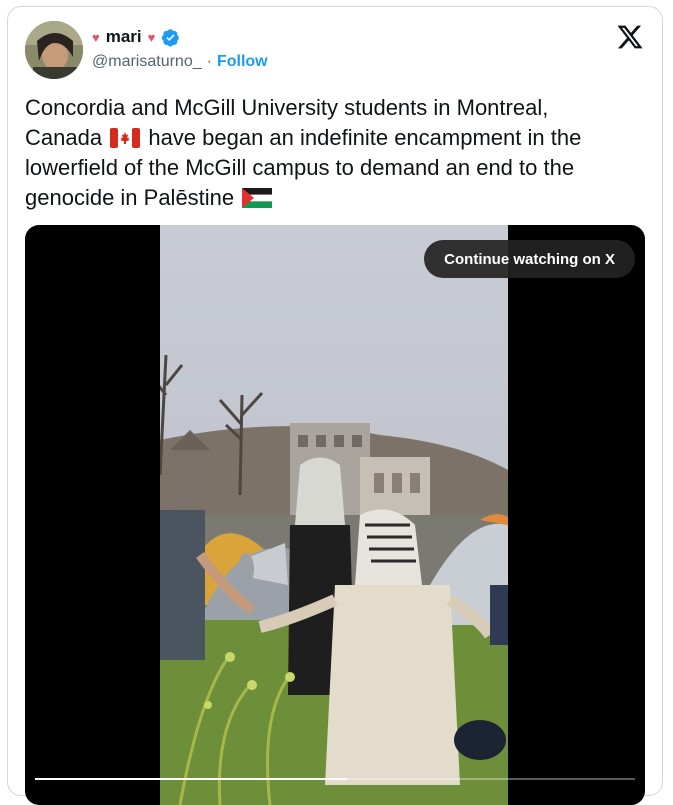  I want to click on video-progress-bar, so click(335, 779).